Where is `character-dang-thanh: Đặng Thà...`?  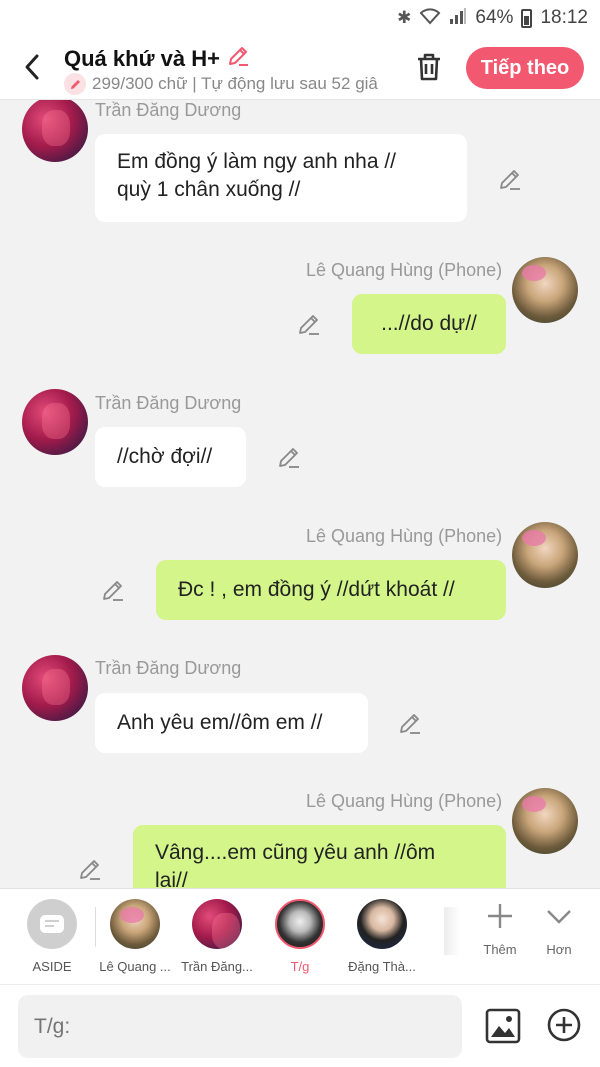
character-dang-thanh: Đặng Thà... is located at coordinates (382, 936).